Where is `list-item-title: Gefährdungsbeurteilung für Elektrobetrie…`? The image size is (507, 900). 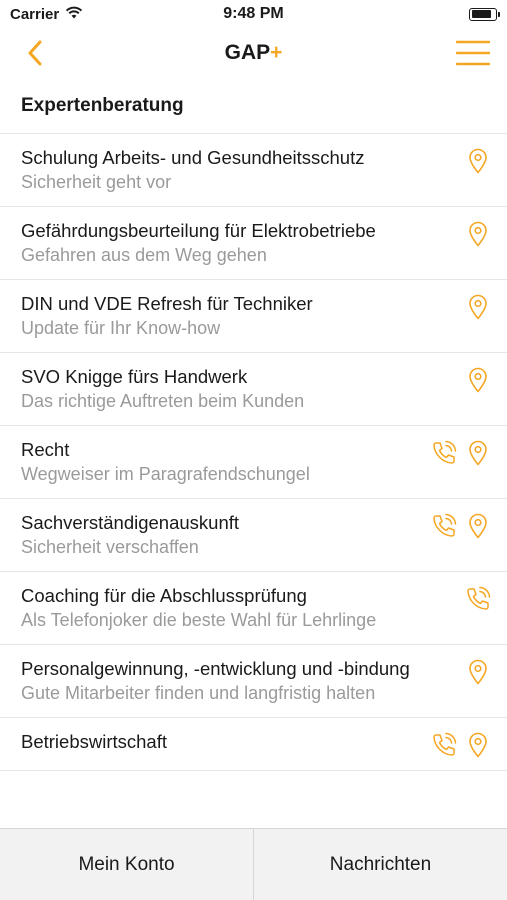
list-item-title: Gefährdungsbeurteilung für Elektrobetrie… is located at coordinates (198, 230).